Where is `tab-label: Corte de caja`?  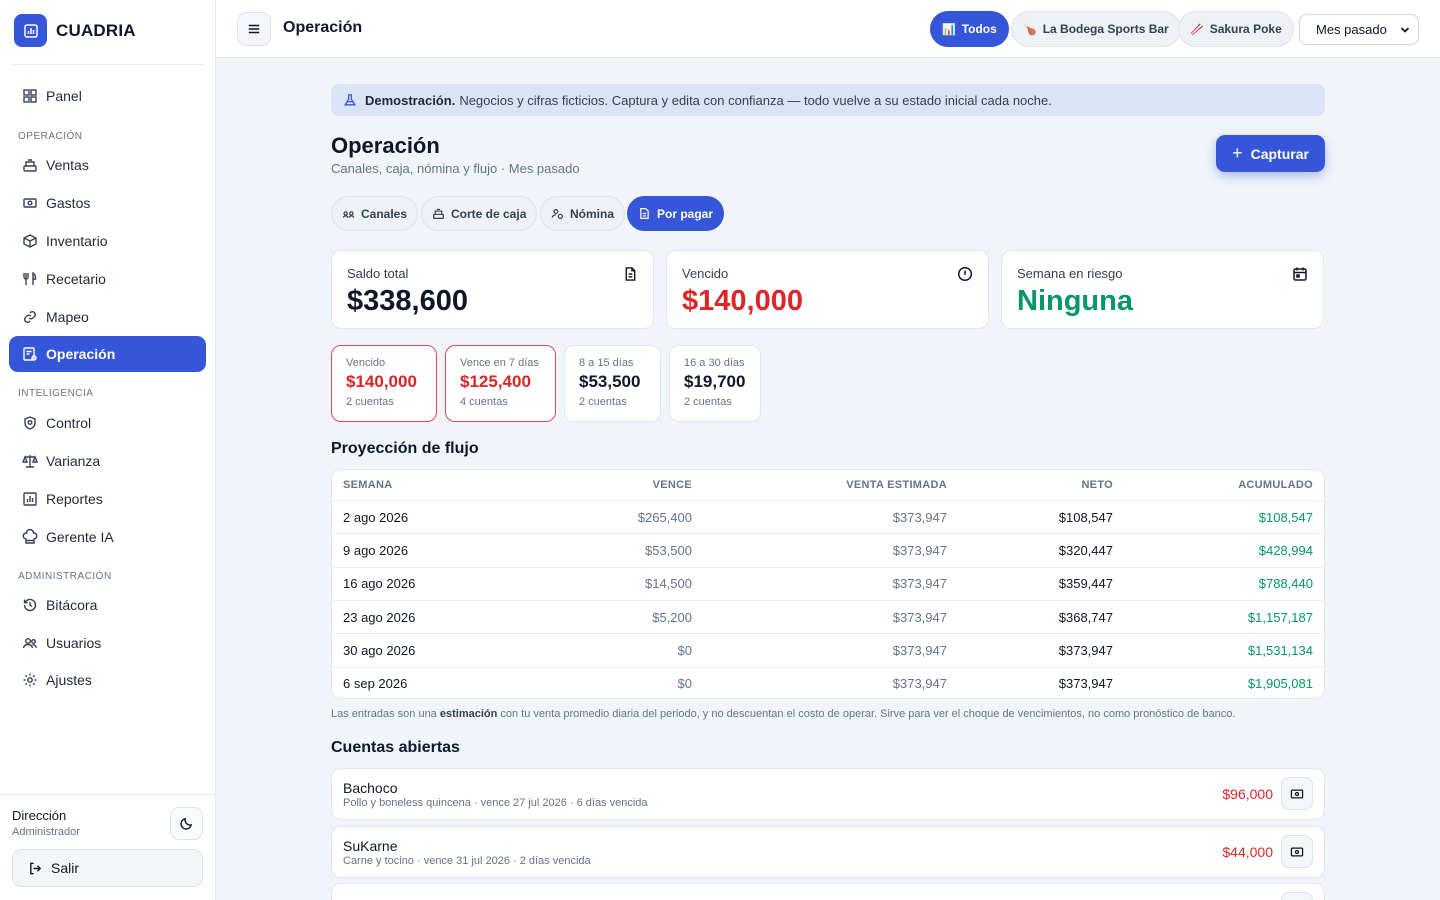 tab-label: Corte de caja is located at coordinates (489, 213).